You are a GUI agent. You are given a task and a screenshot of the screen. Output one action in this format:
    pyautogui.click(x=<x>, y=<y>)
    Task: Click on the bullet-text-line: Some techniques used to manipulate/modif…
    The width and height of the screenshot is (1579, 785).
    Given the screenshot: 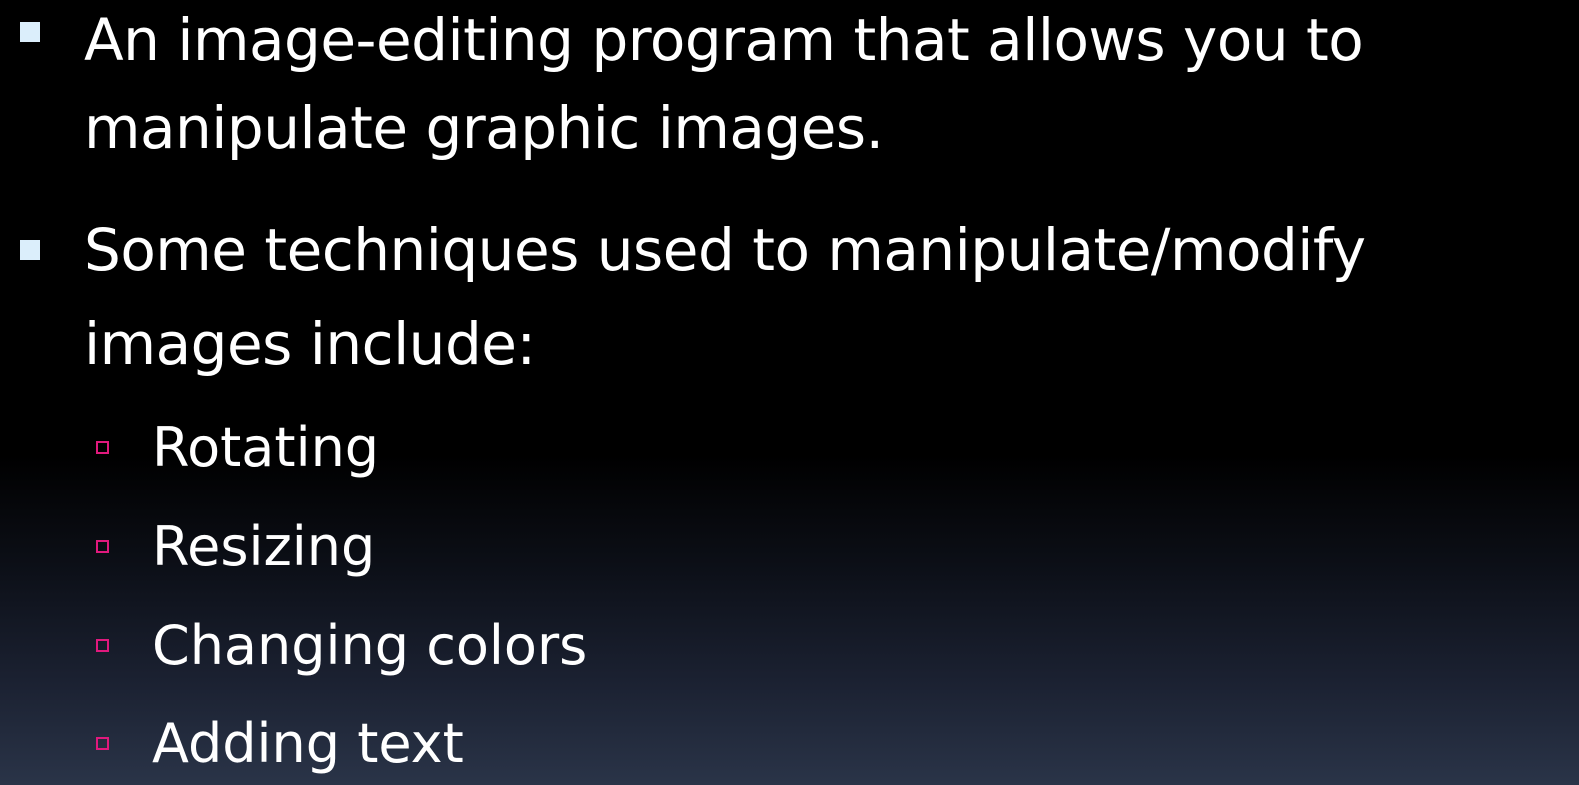 What is the action you would take?
    pyautogui.click(x=725, y=250)
    